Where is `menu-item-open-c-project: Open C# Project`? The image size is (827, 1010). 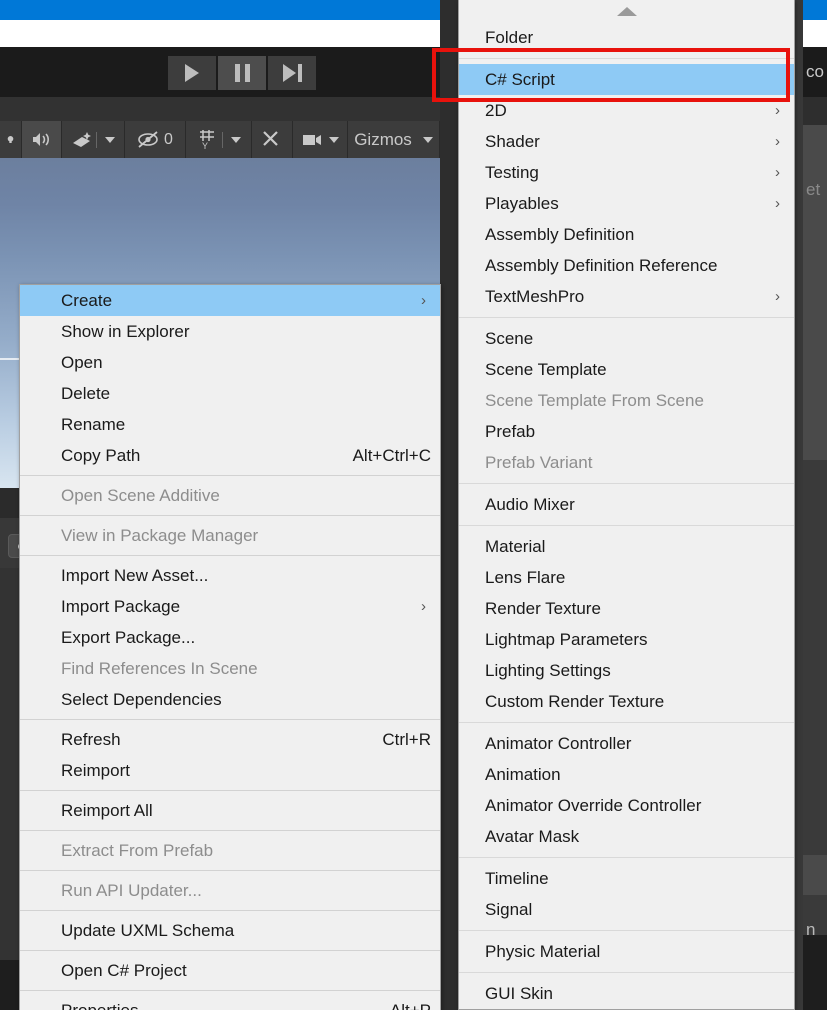
menu-item-open-c-project: Open C# Project is located at coordinates (230, 970).